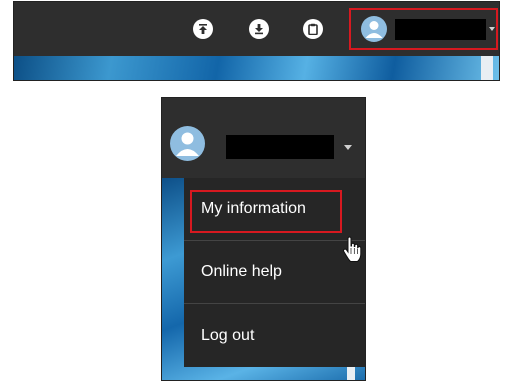 The width and height of the screenshot is (506, 381). Describe the element at coordinates (487, 68) in the screenshot. I see `scrollbar` at that location.